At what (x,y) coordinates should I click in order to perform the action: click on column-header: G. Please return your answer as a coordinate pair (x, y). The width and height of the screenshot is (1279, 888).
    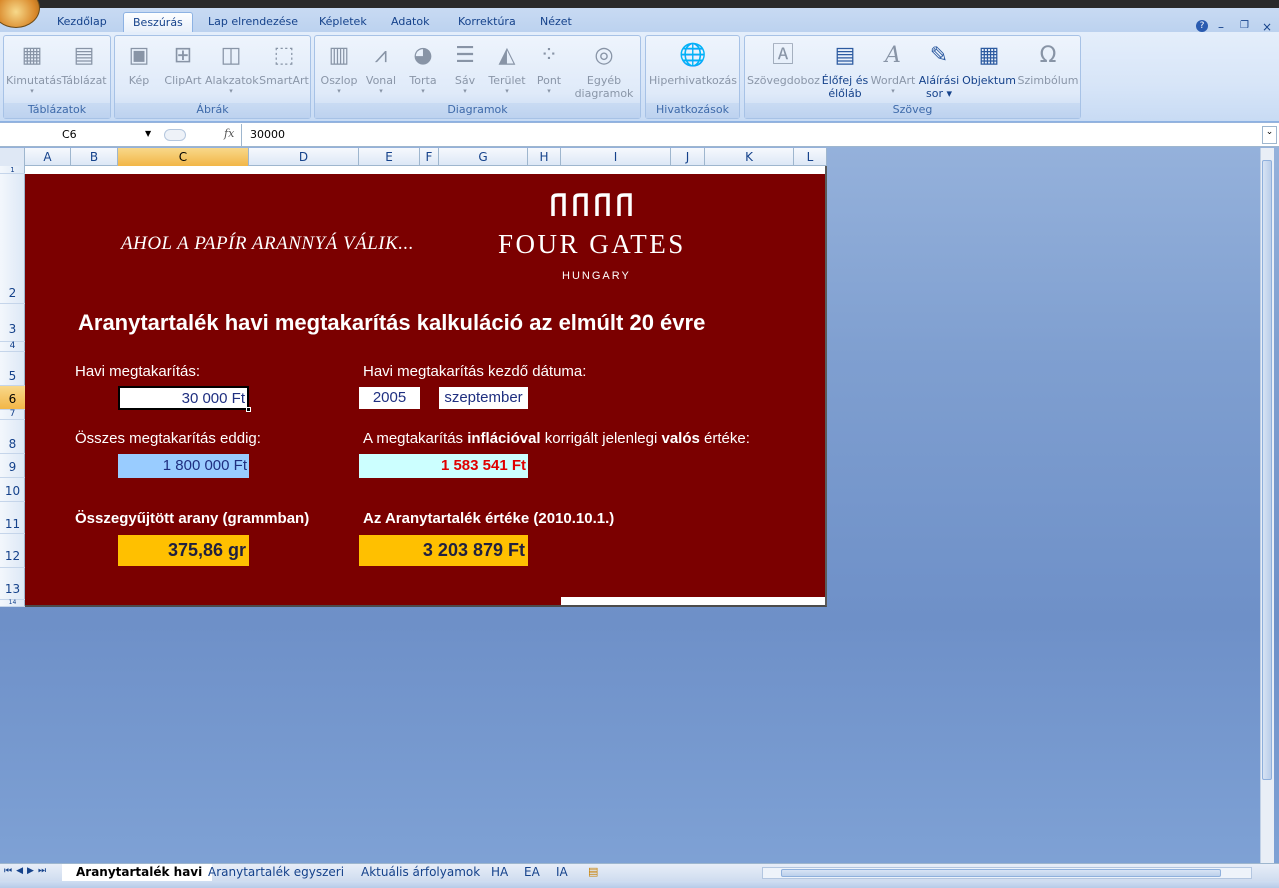
    Looking at the image, I should click on (483, 157).